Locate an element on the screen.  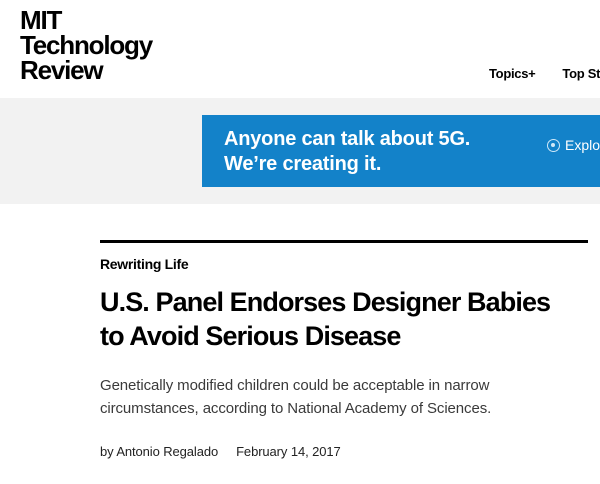
ad-cta-label: Explo is located at coordinates (582, 145).